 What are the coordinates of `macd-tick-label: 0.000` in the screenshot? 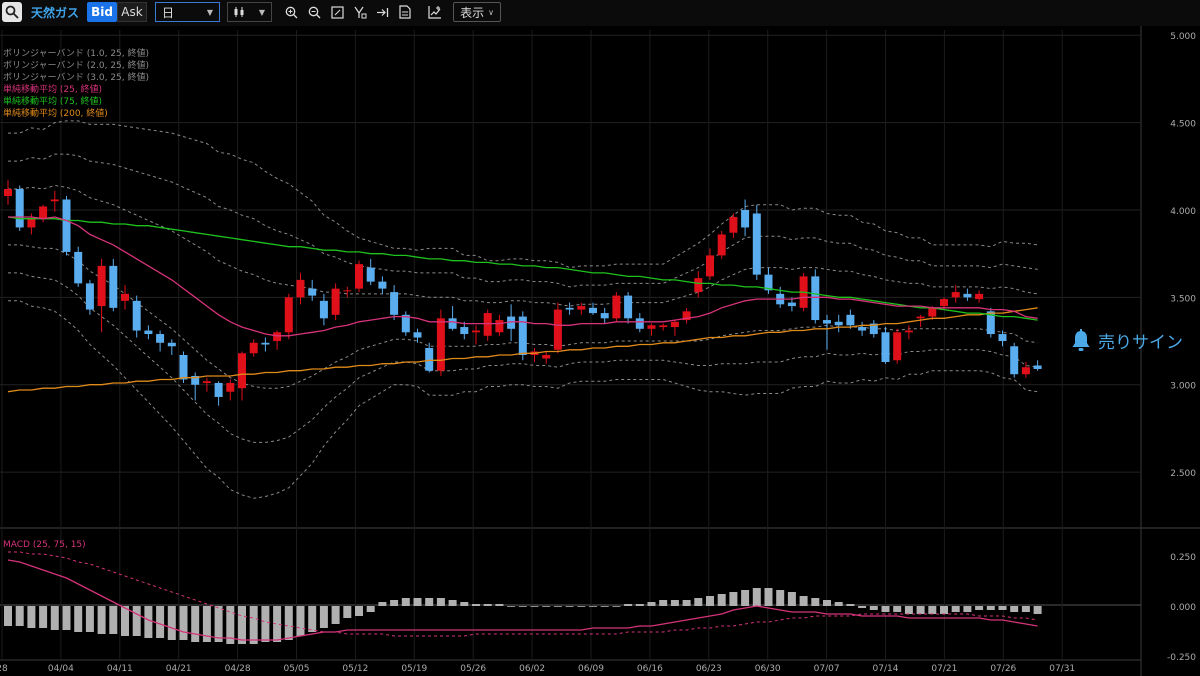 It's located at (1183, 608).